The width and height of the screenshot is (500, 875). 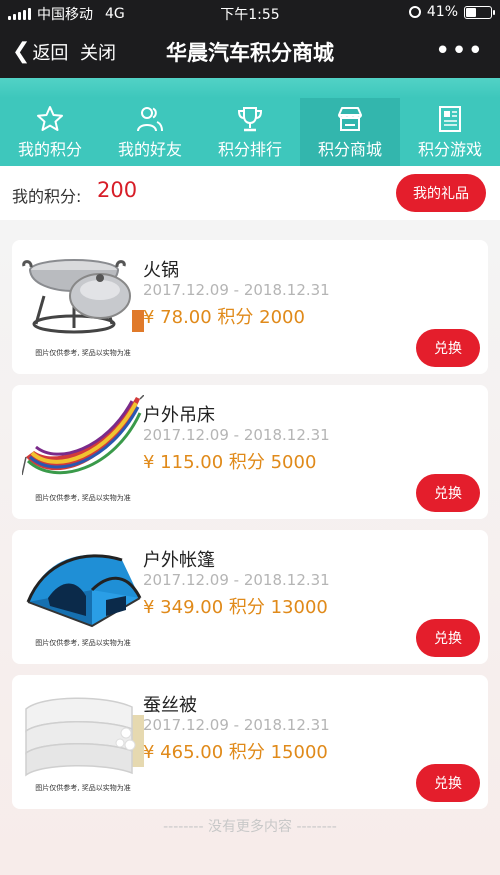 What do you see at coordinates (161, 270) in the screenshot?
I see `product-name: 火锅` at bounding box center [161, 270].